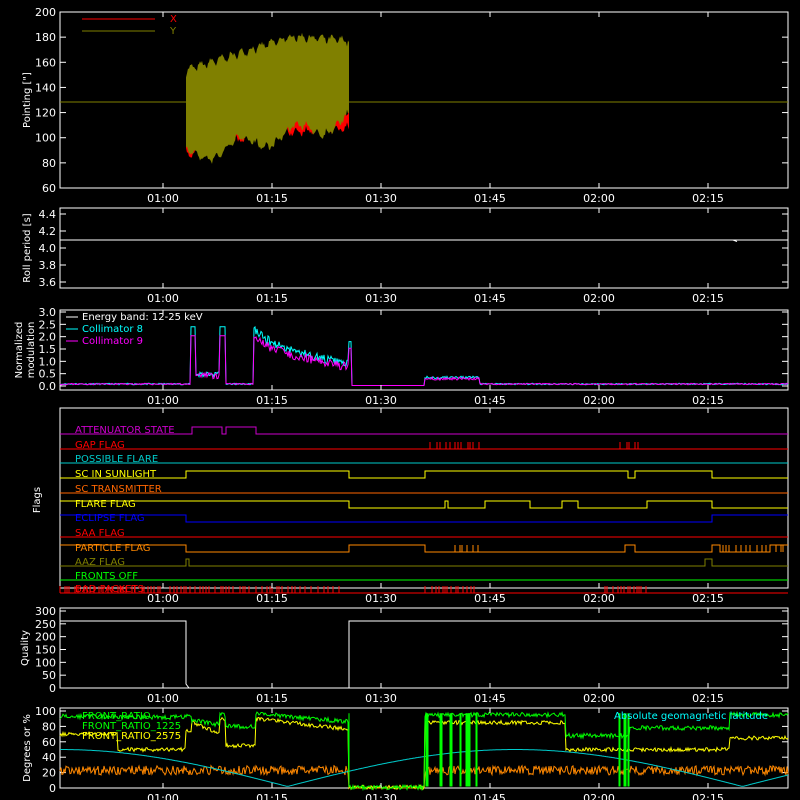  Describe the element at coordinates (131, 736) in the screenshot. I see `ratio-legend-3: FRONT_RATIO_2575` at that location.